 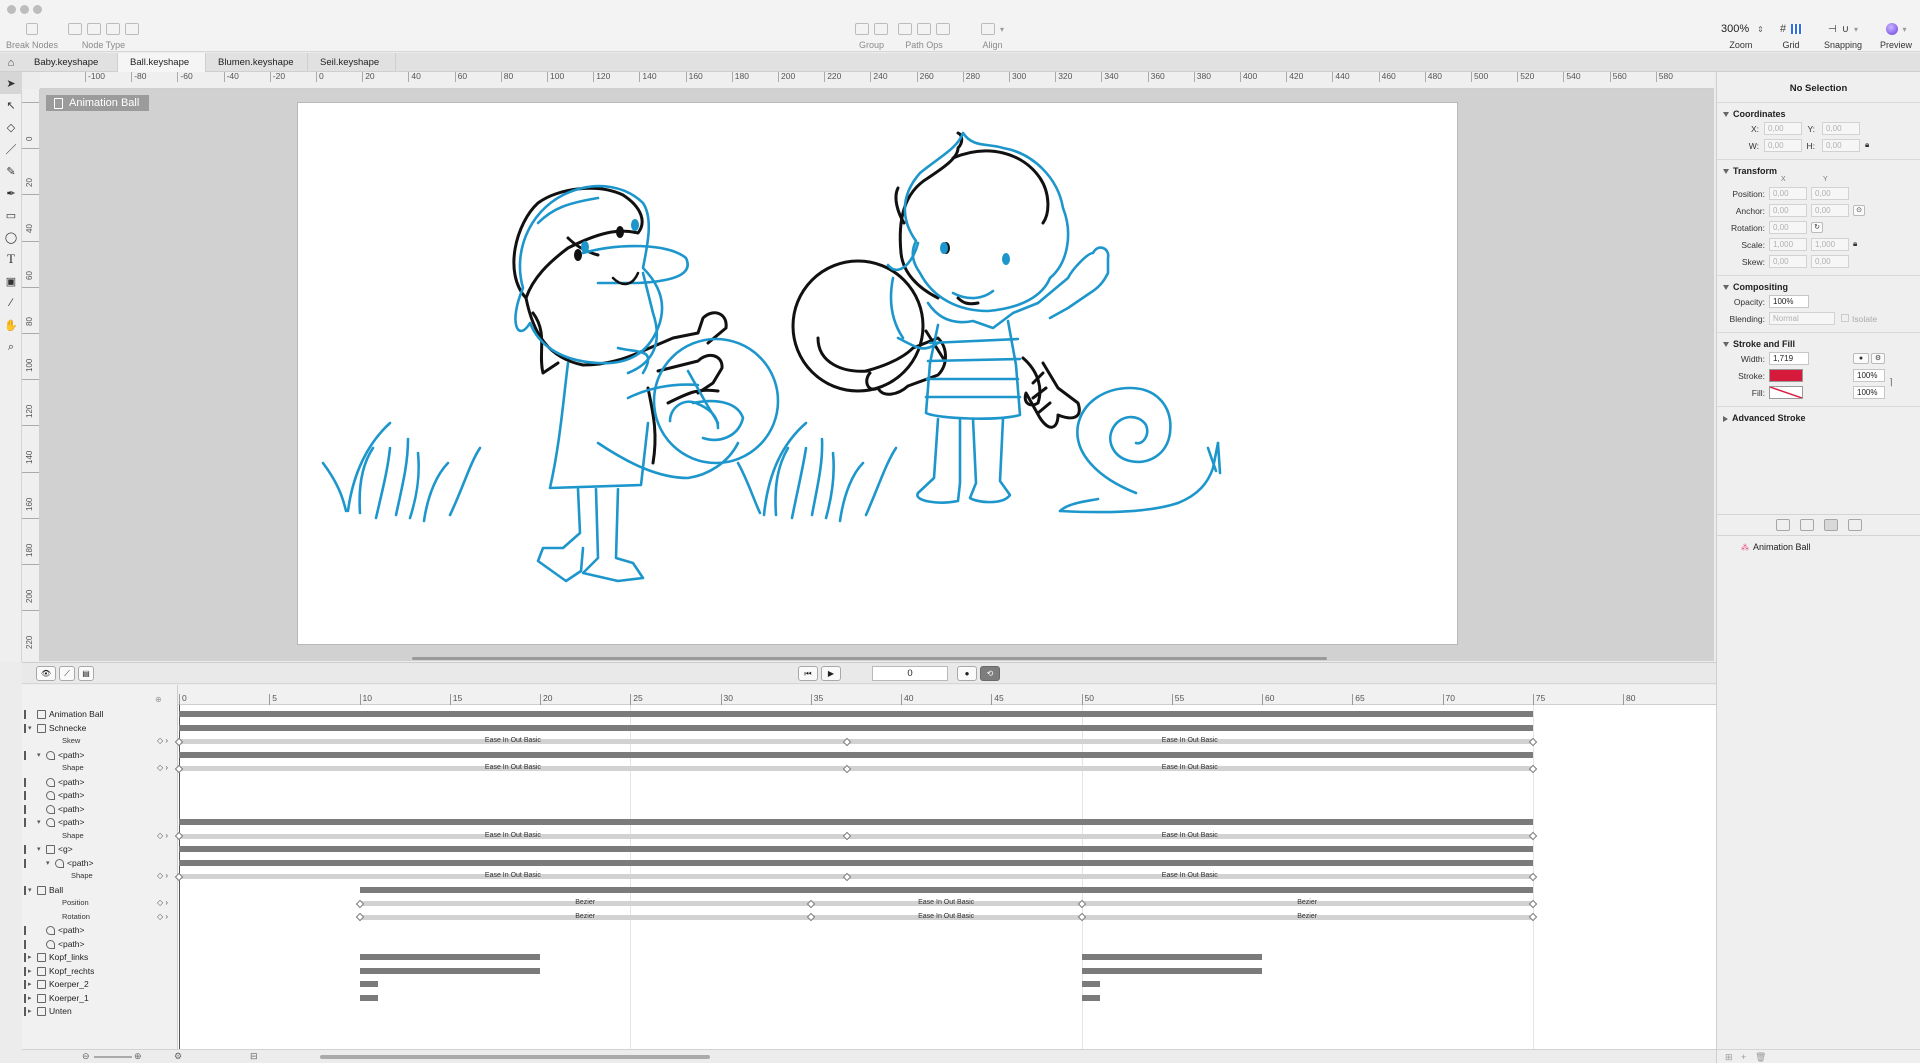 I want to click on zoom-out-icon: ⊖, so click(x=86, y=1056).